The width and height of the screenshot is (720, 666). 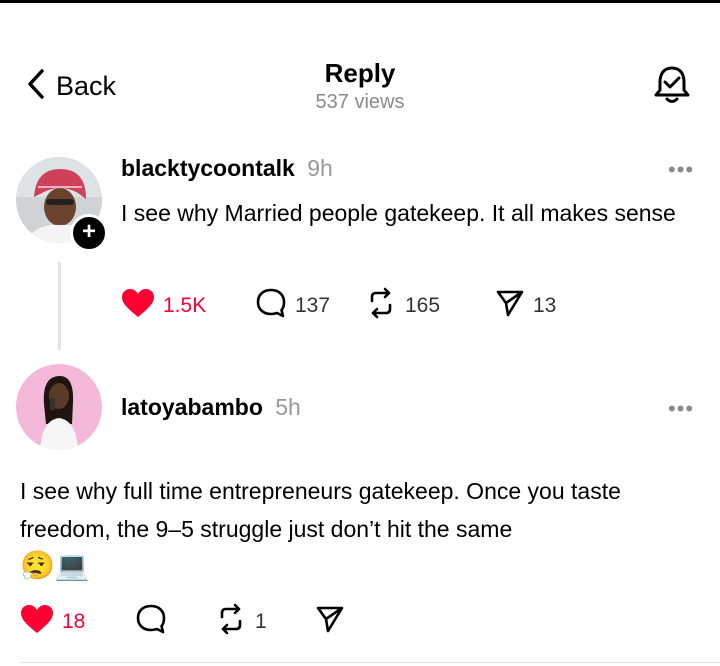 I want to click on post-header: blacktycoontalk 9h, so click(x=227, y=168).